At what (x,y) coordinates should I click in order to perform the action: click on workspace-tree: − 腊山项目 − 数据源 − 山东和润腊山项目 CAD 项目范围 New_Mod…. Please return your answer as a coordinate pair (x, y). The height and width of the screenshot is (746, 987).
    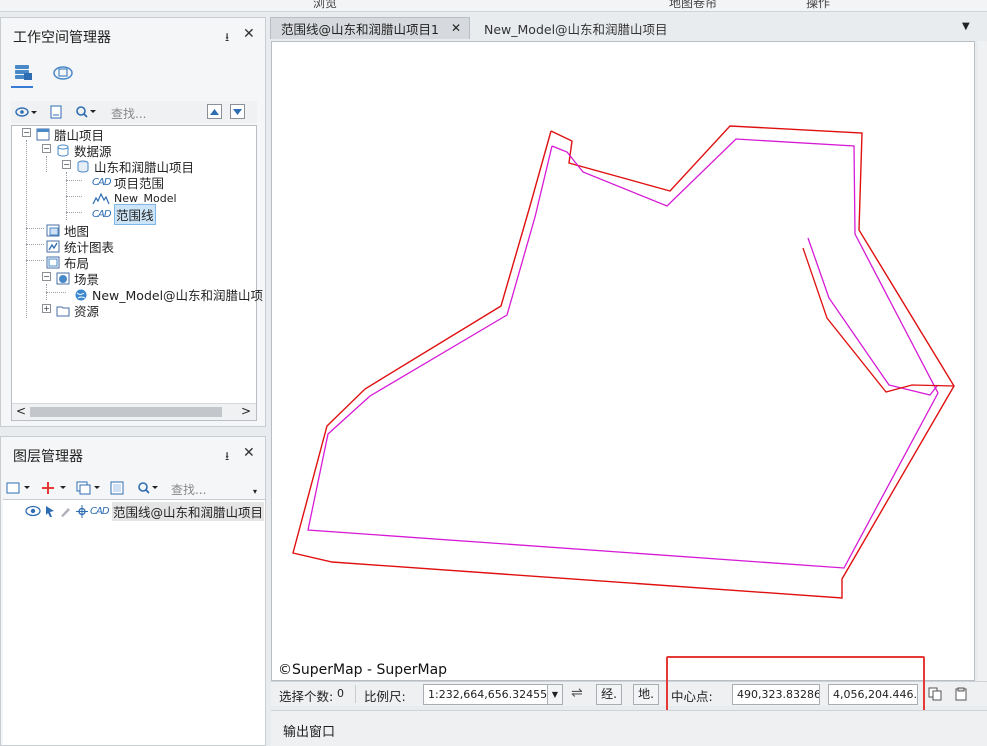
    Looking at the image, I should click on (137, 273).